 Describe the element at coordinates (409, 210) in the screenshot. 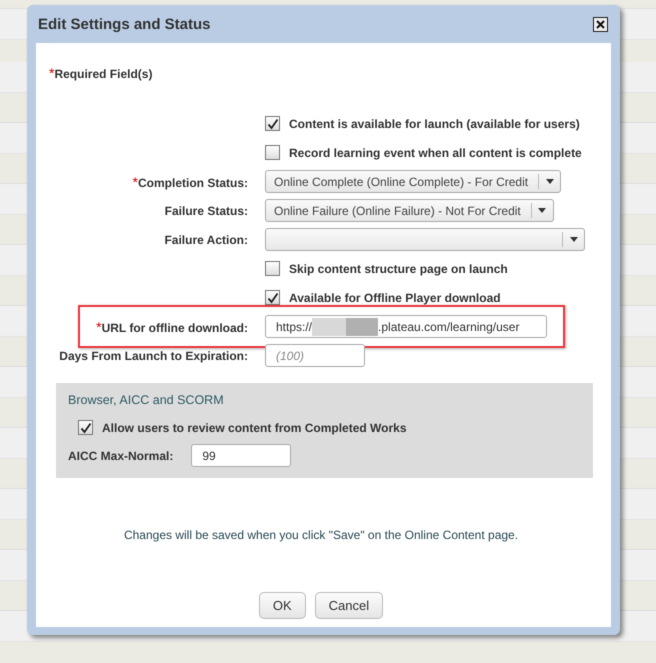

I see `dropdown: Online Failure (Online Failure) - Not For Credit` at that location.